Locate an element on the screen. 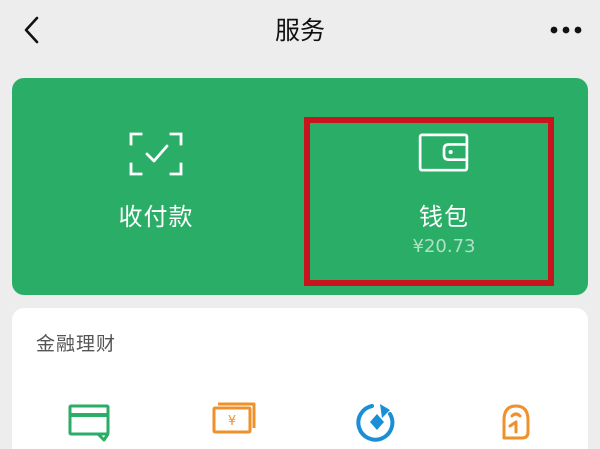  top-nav-bar: 服务 is located at coordinates (300, 32).